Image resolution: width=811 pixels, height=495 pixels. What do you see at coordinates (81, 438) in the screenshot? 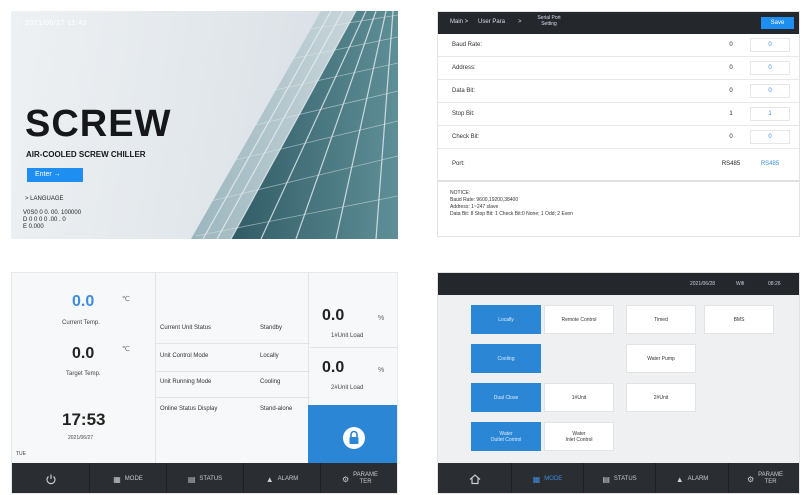
I see `clock-date: 2021/06/27` at bounding box center [81, 438].